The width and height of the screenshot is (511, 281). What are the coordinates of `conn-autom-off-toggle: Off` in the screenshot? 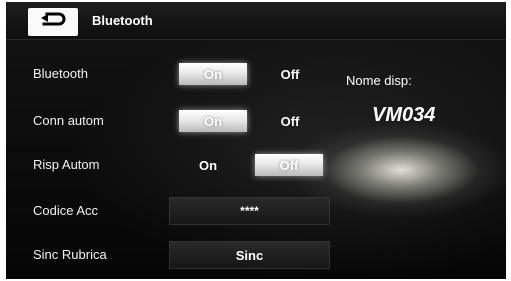 It's located at (290, 121).